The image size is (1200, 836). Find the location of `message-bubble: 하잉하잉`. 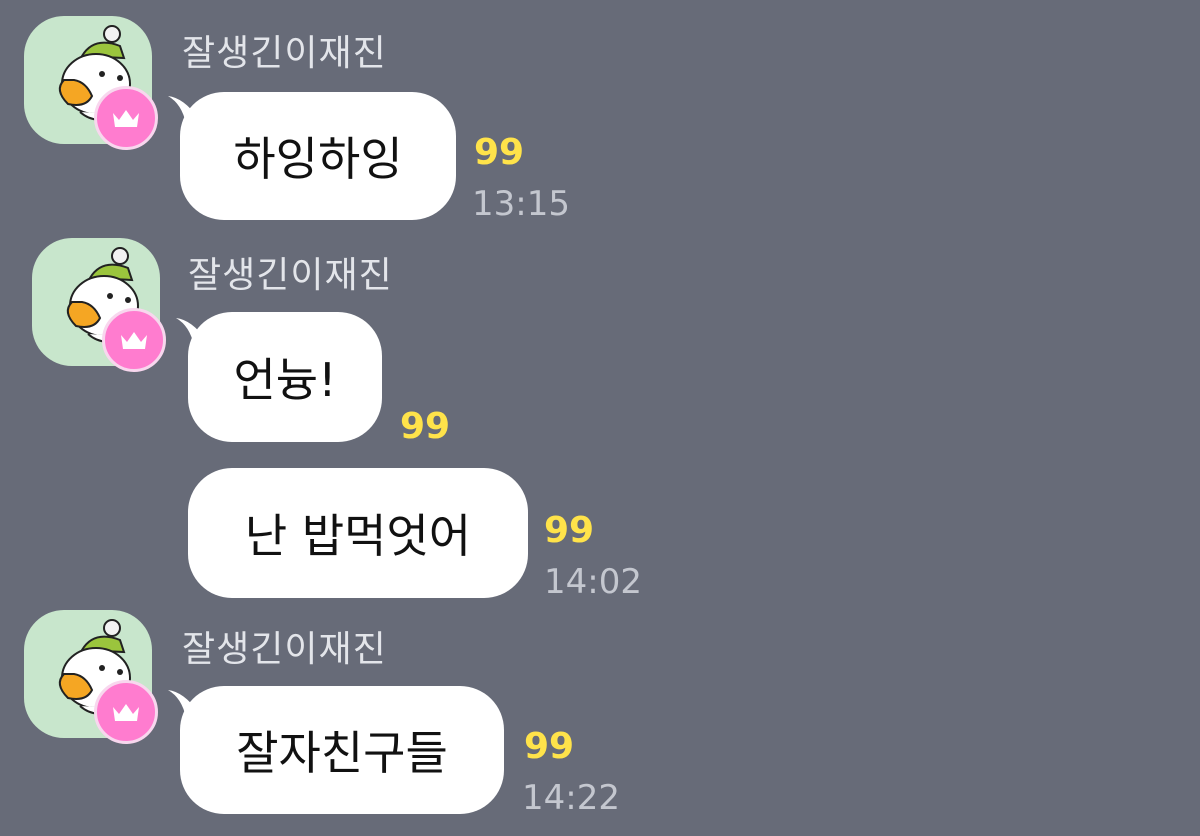

message-bubble: 하잉하잉 is located at coordinates (318, 156).